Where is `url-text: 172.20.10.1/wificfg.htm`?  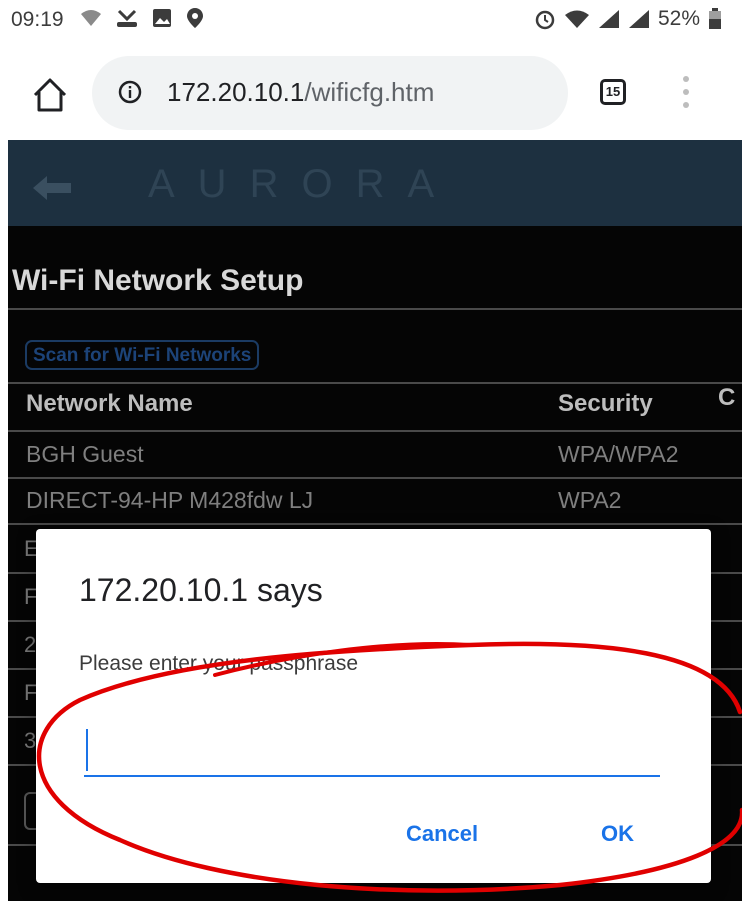
url-text: 172.20.10.1/wificfg.htm is located at coordinates (300, 92).